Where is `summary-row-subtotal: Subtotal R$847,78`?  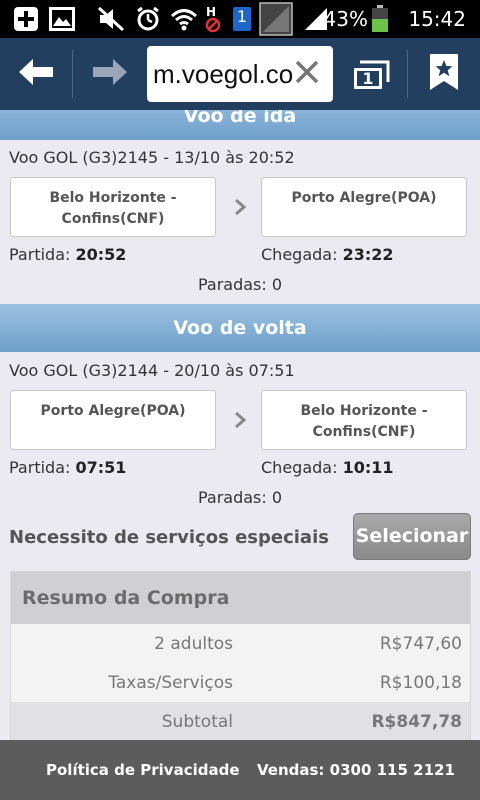
summary-row-subtotal: Subtotal R$847,78 is located at coordinates (240, 721).